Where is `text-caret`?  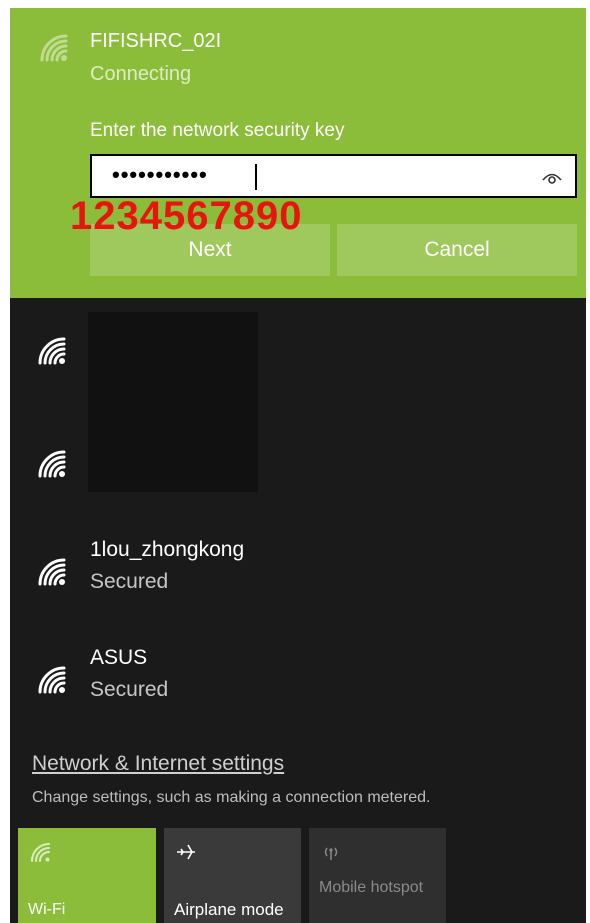 text-caret is located at coordinates (256, 177).